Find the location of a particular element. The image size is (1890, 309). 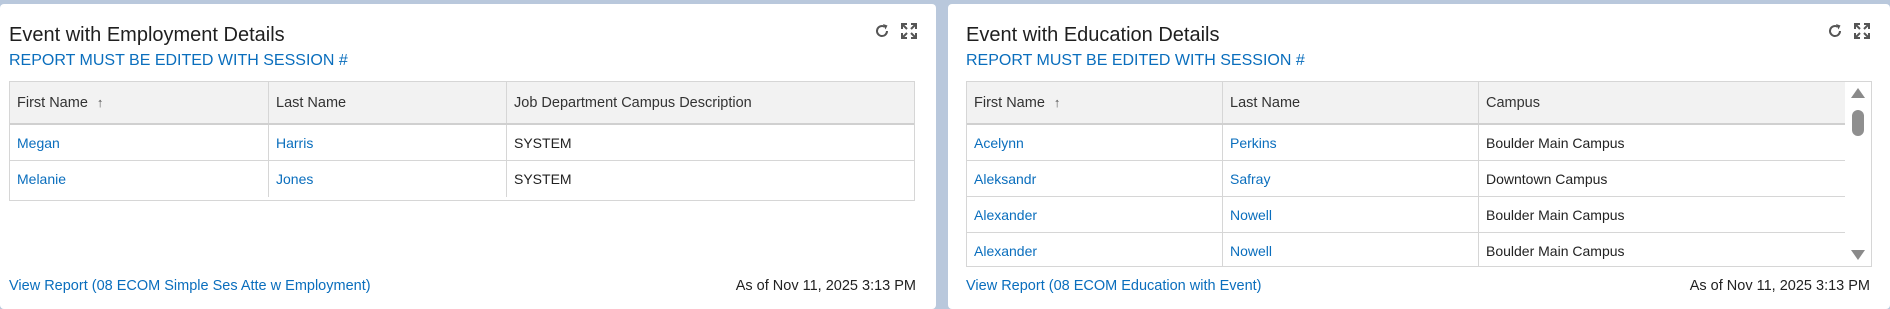

first-name-link: Megan is located at coordinates (139, 142).